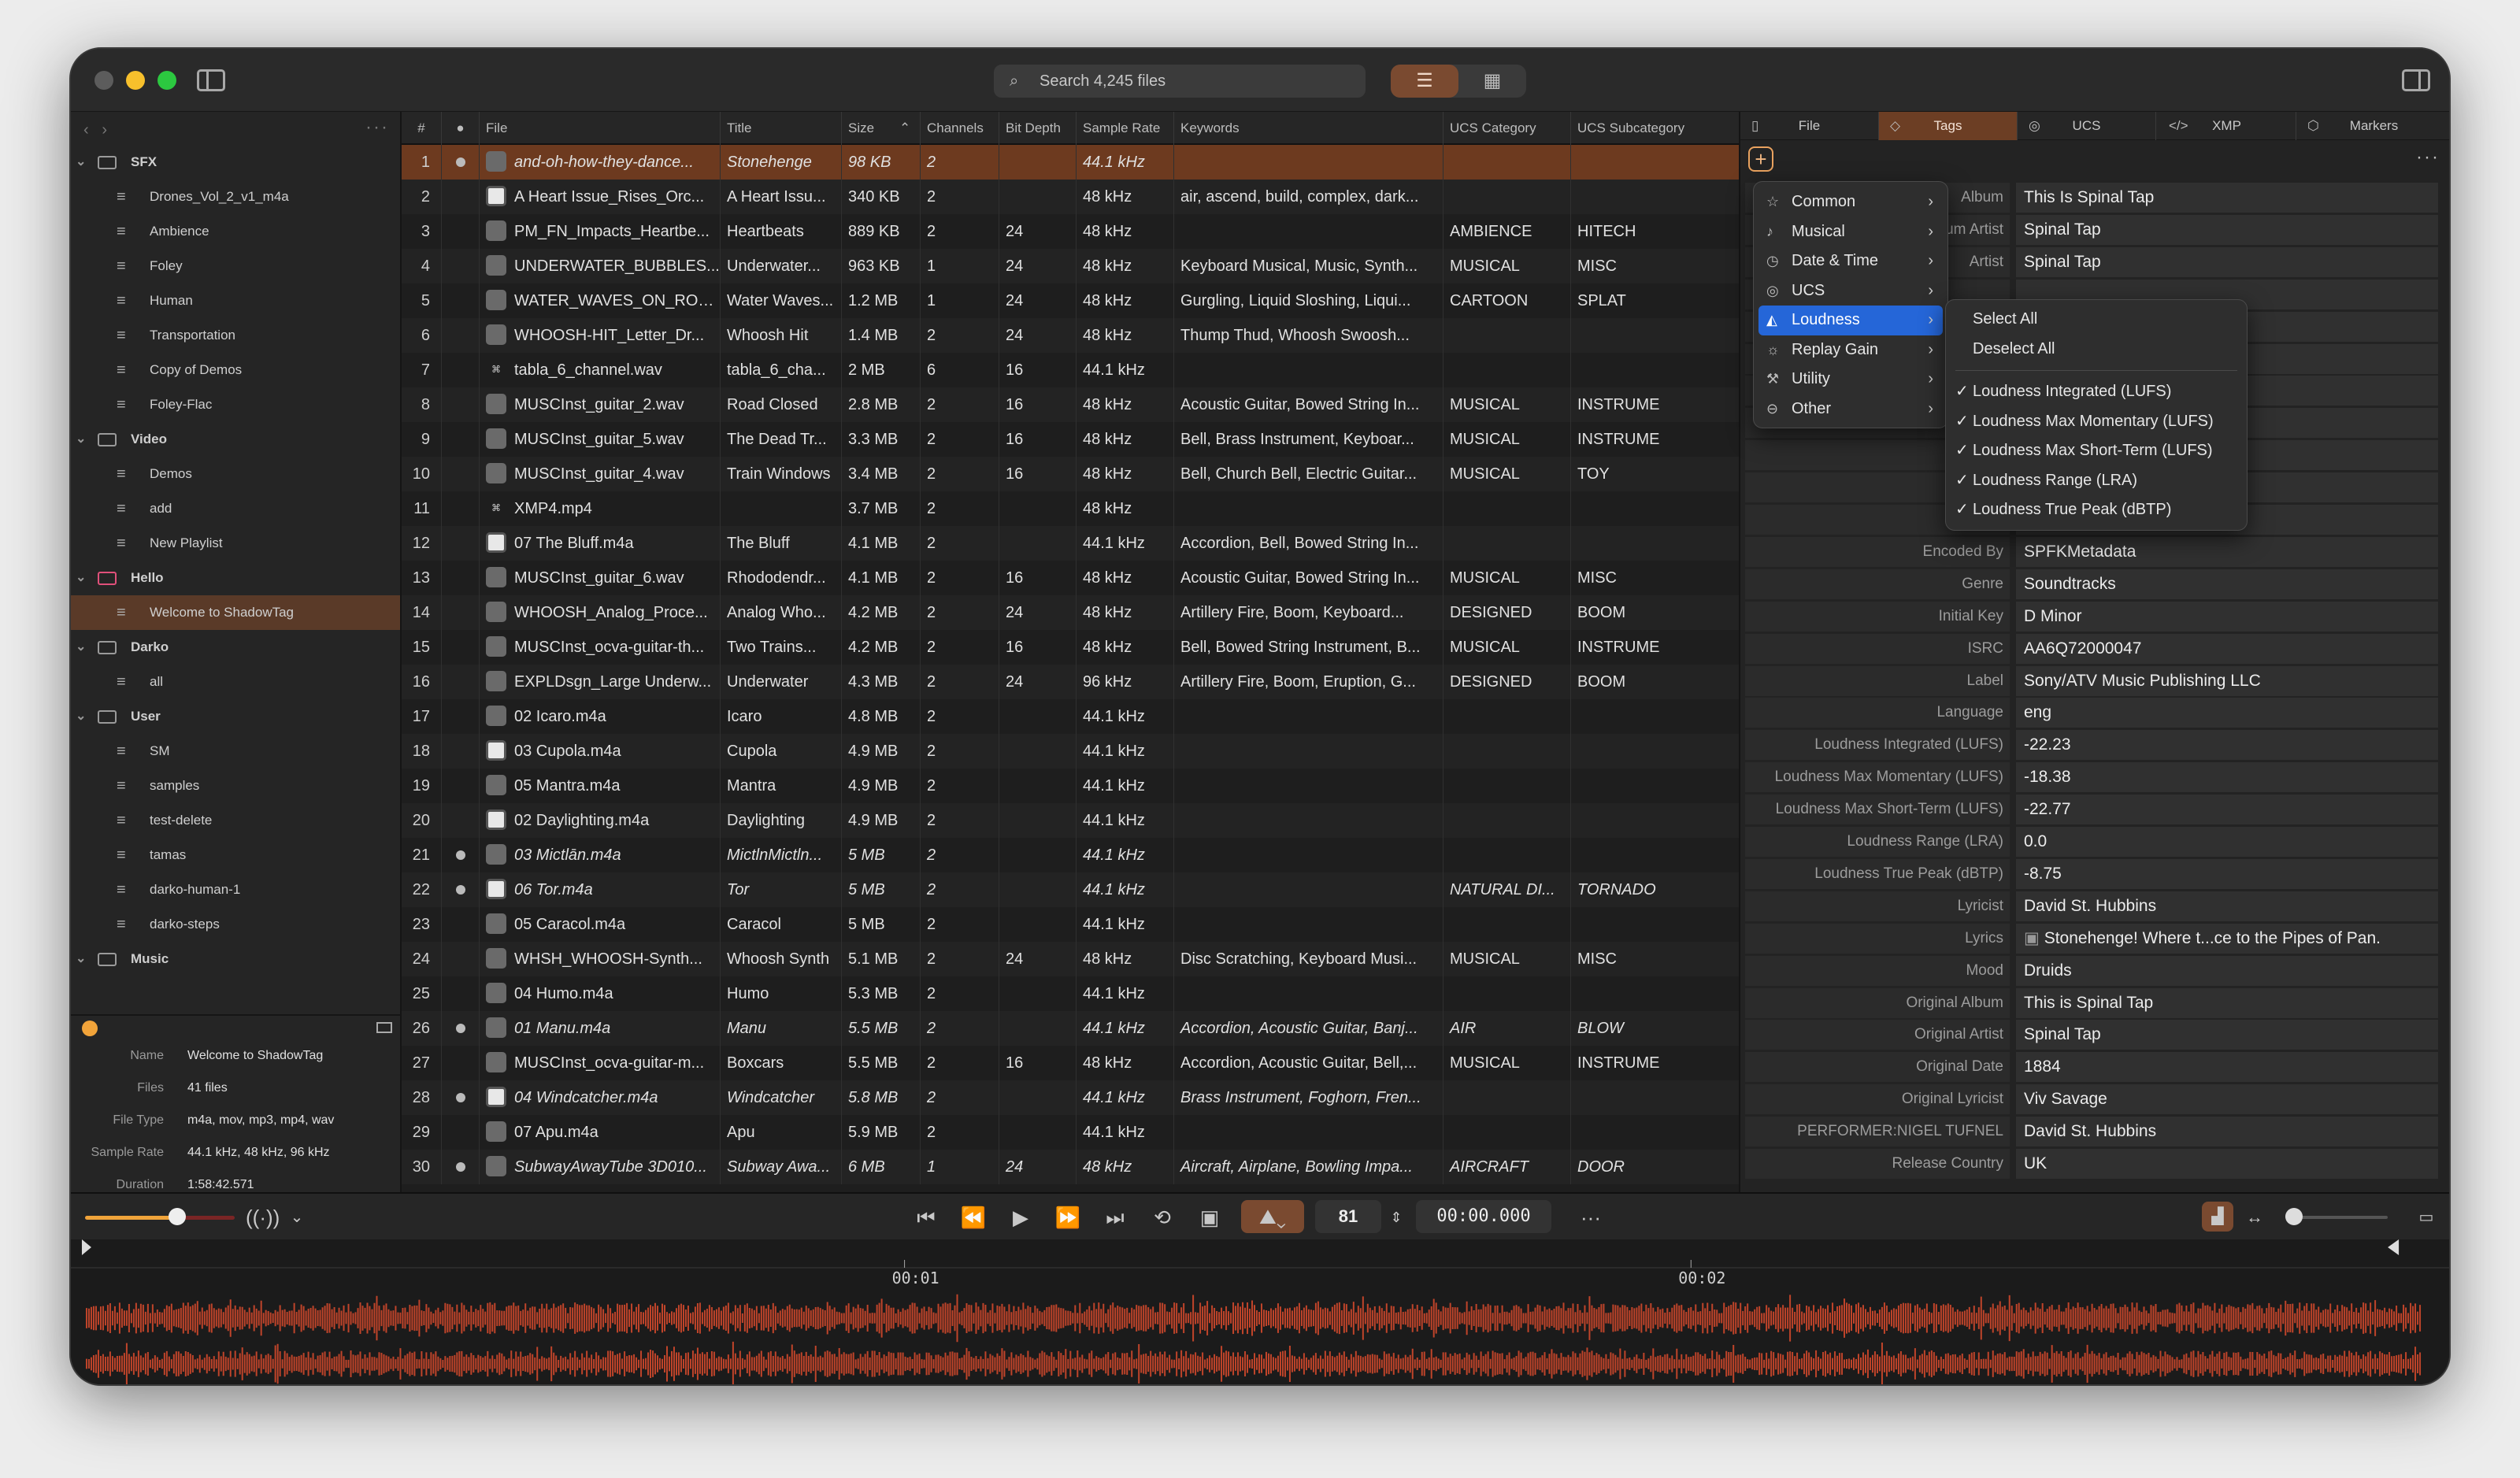 This screenshot has height=1478, width=2520. Describe the element at coordinates (235, 820) in the screenshot. I see `playlist-row: ≡ test-delete` at that location.